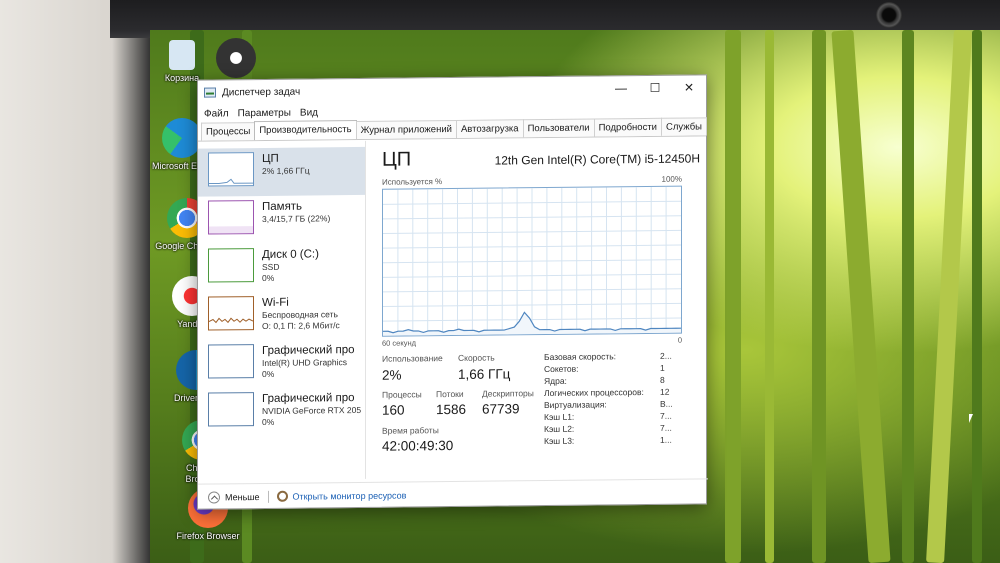 This screenshot has width=1000, height=563. Describe the element at coordinates (508, 393) in the screenshot. I see `handles-label: Дескрипторы` at that location.